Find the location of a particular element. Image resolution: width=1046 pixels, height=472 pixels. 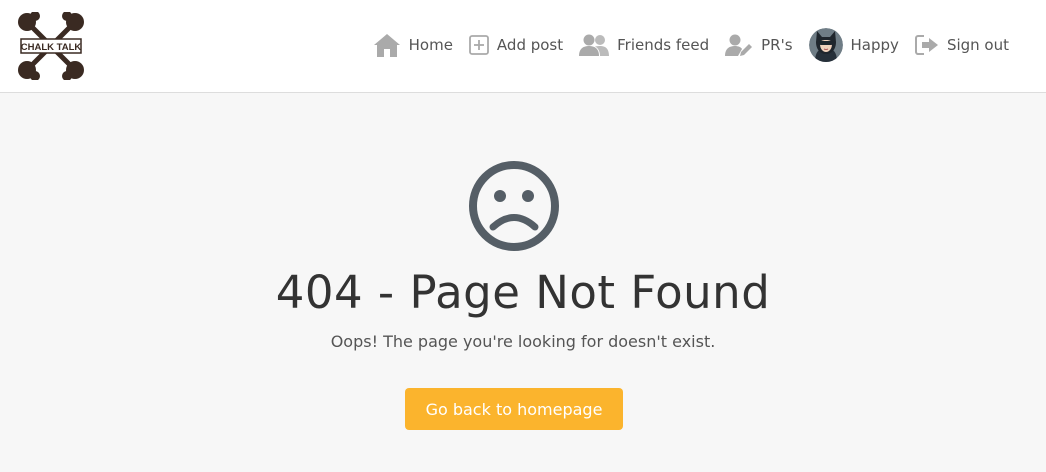

logo-text: CHALK TALK is located at coordinates (51, 47).